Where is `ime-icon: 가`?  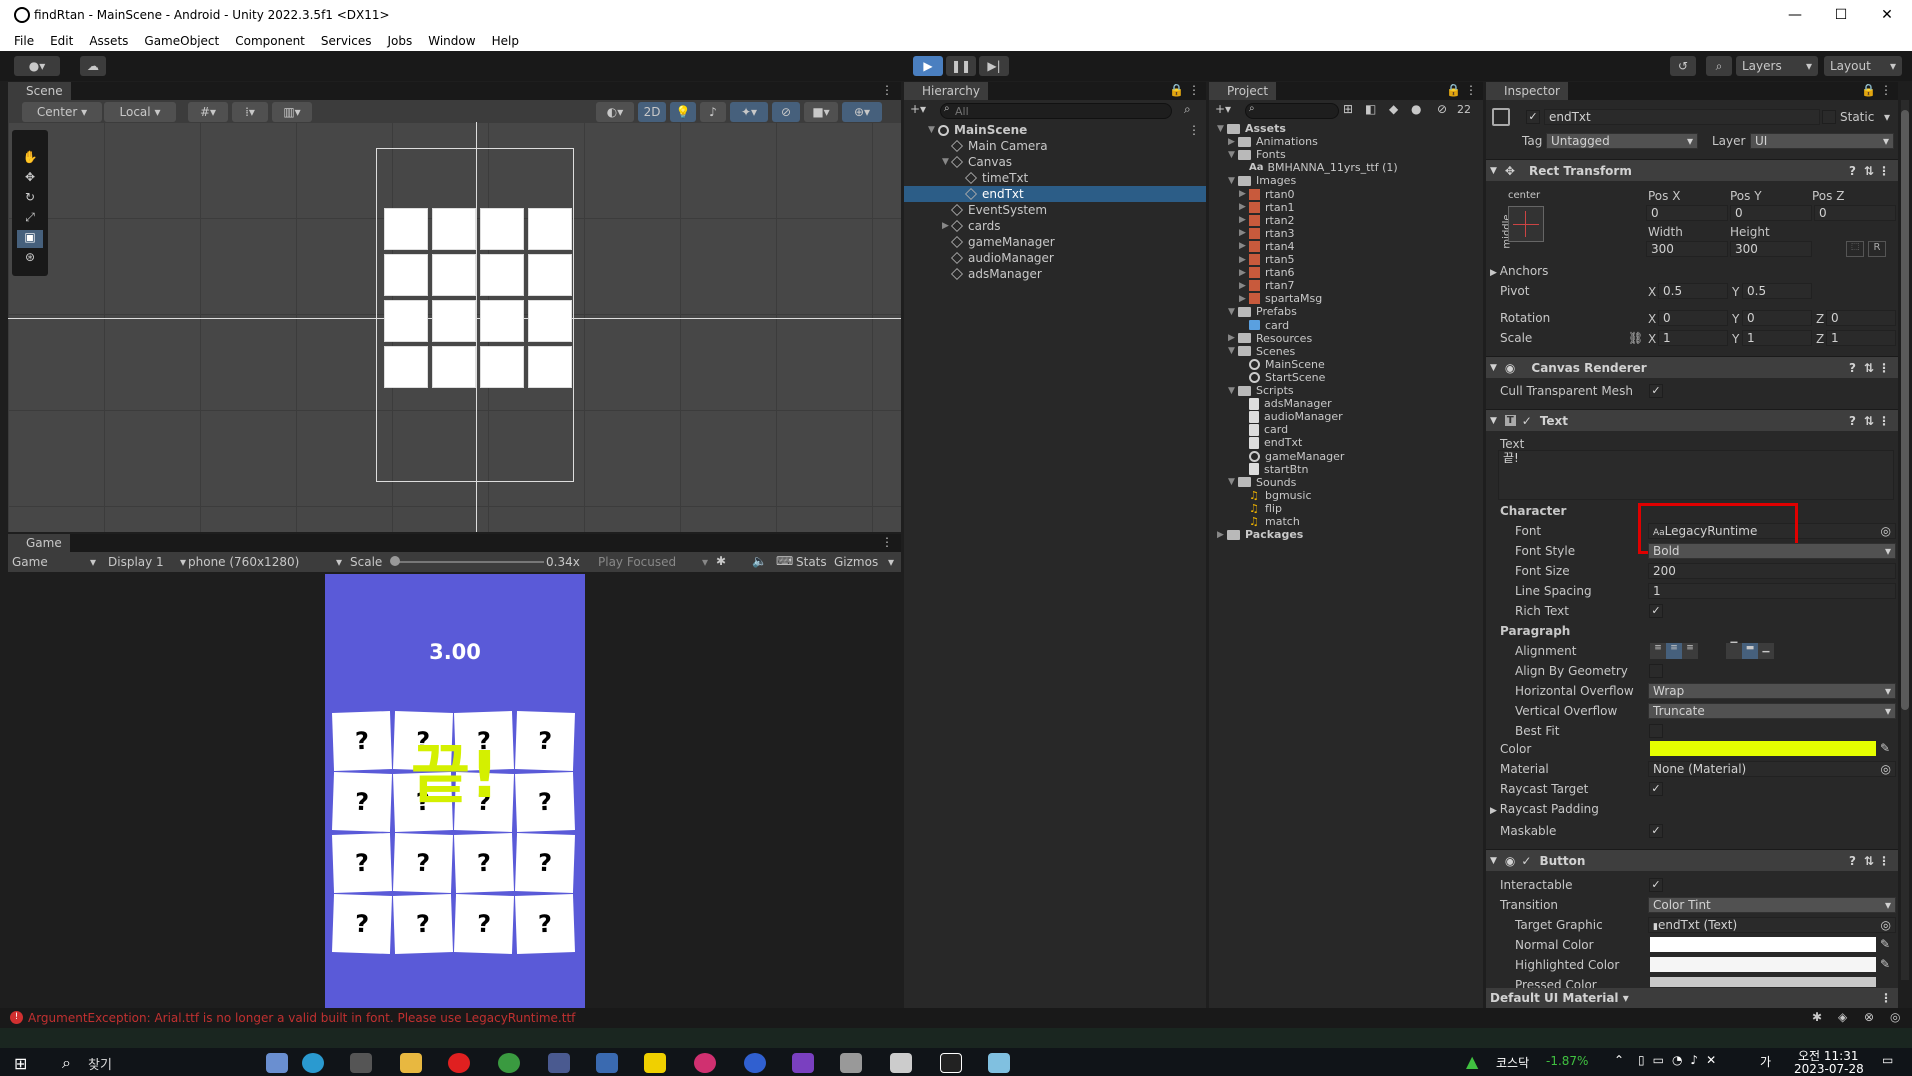 ime-icon: 가 is located at coordinates (1765, 1061).